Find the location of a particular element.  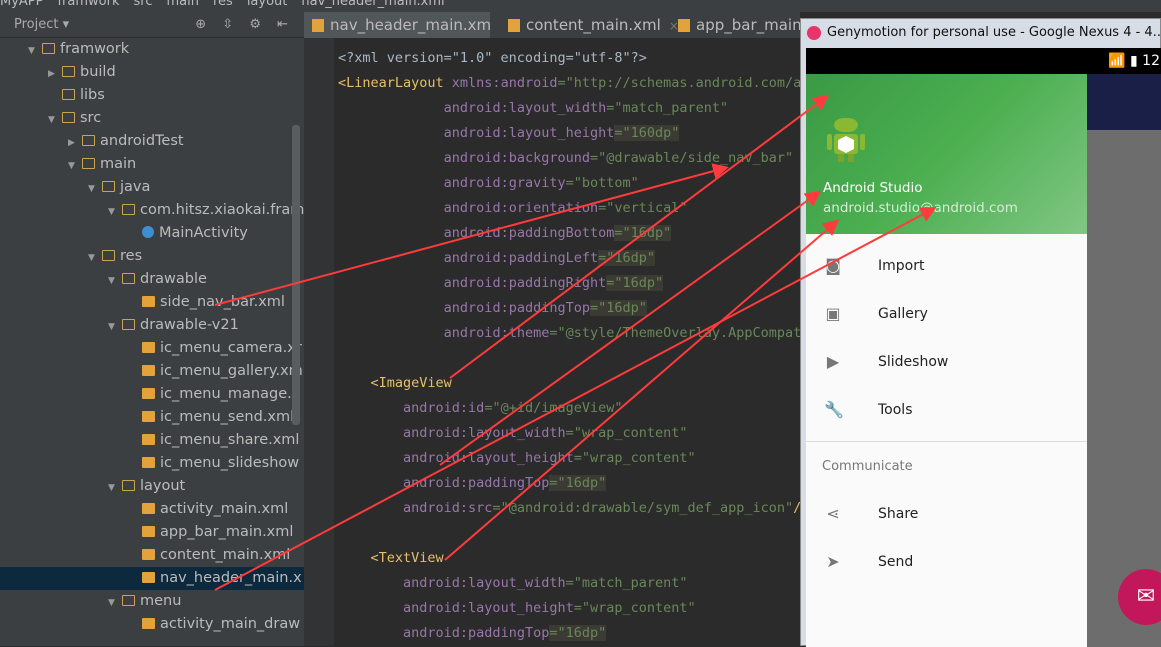

tree-item: ▼ layout is located at coordinates (152, 486).